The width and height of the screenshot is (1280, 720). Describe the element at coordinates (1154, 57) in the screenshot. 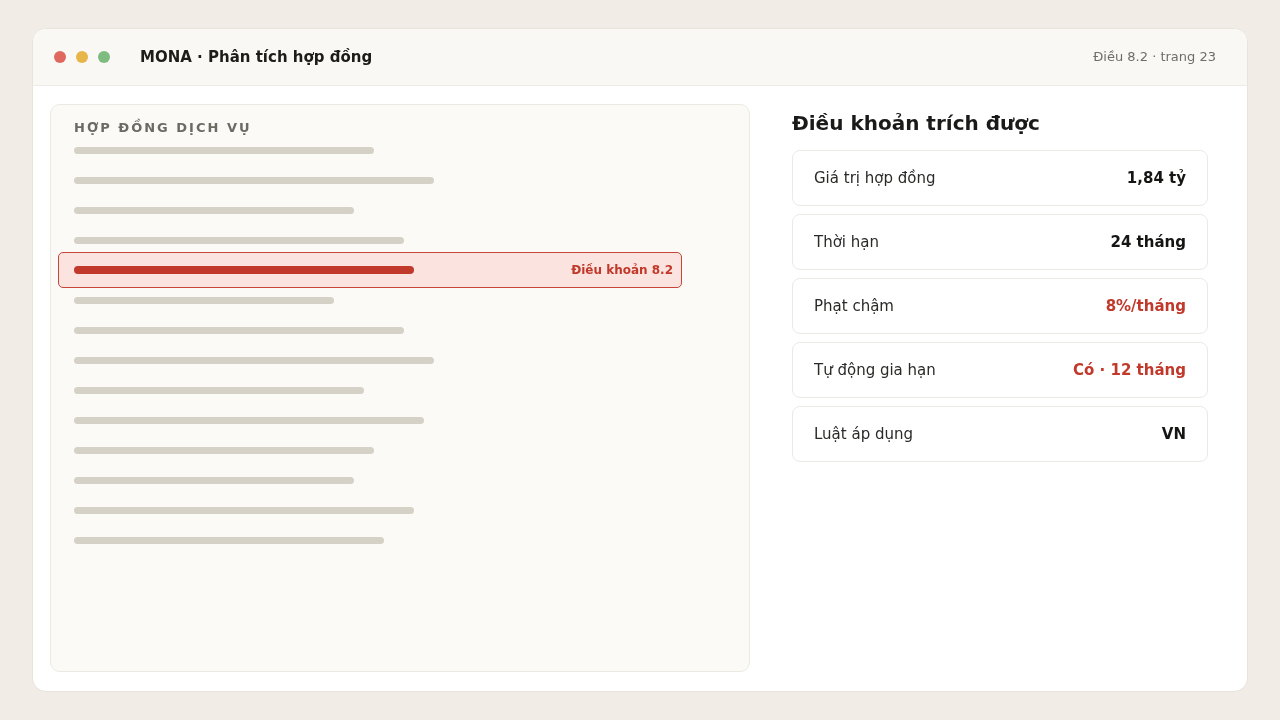

I see `document-location: Điều 8.2 · trang 23` at that location.